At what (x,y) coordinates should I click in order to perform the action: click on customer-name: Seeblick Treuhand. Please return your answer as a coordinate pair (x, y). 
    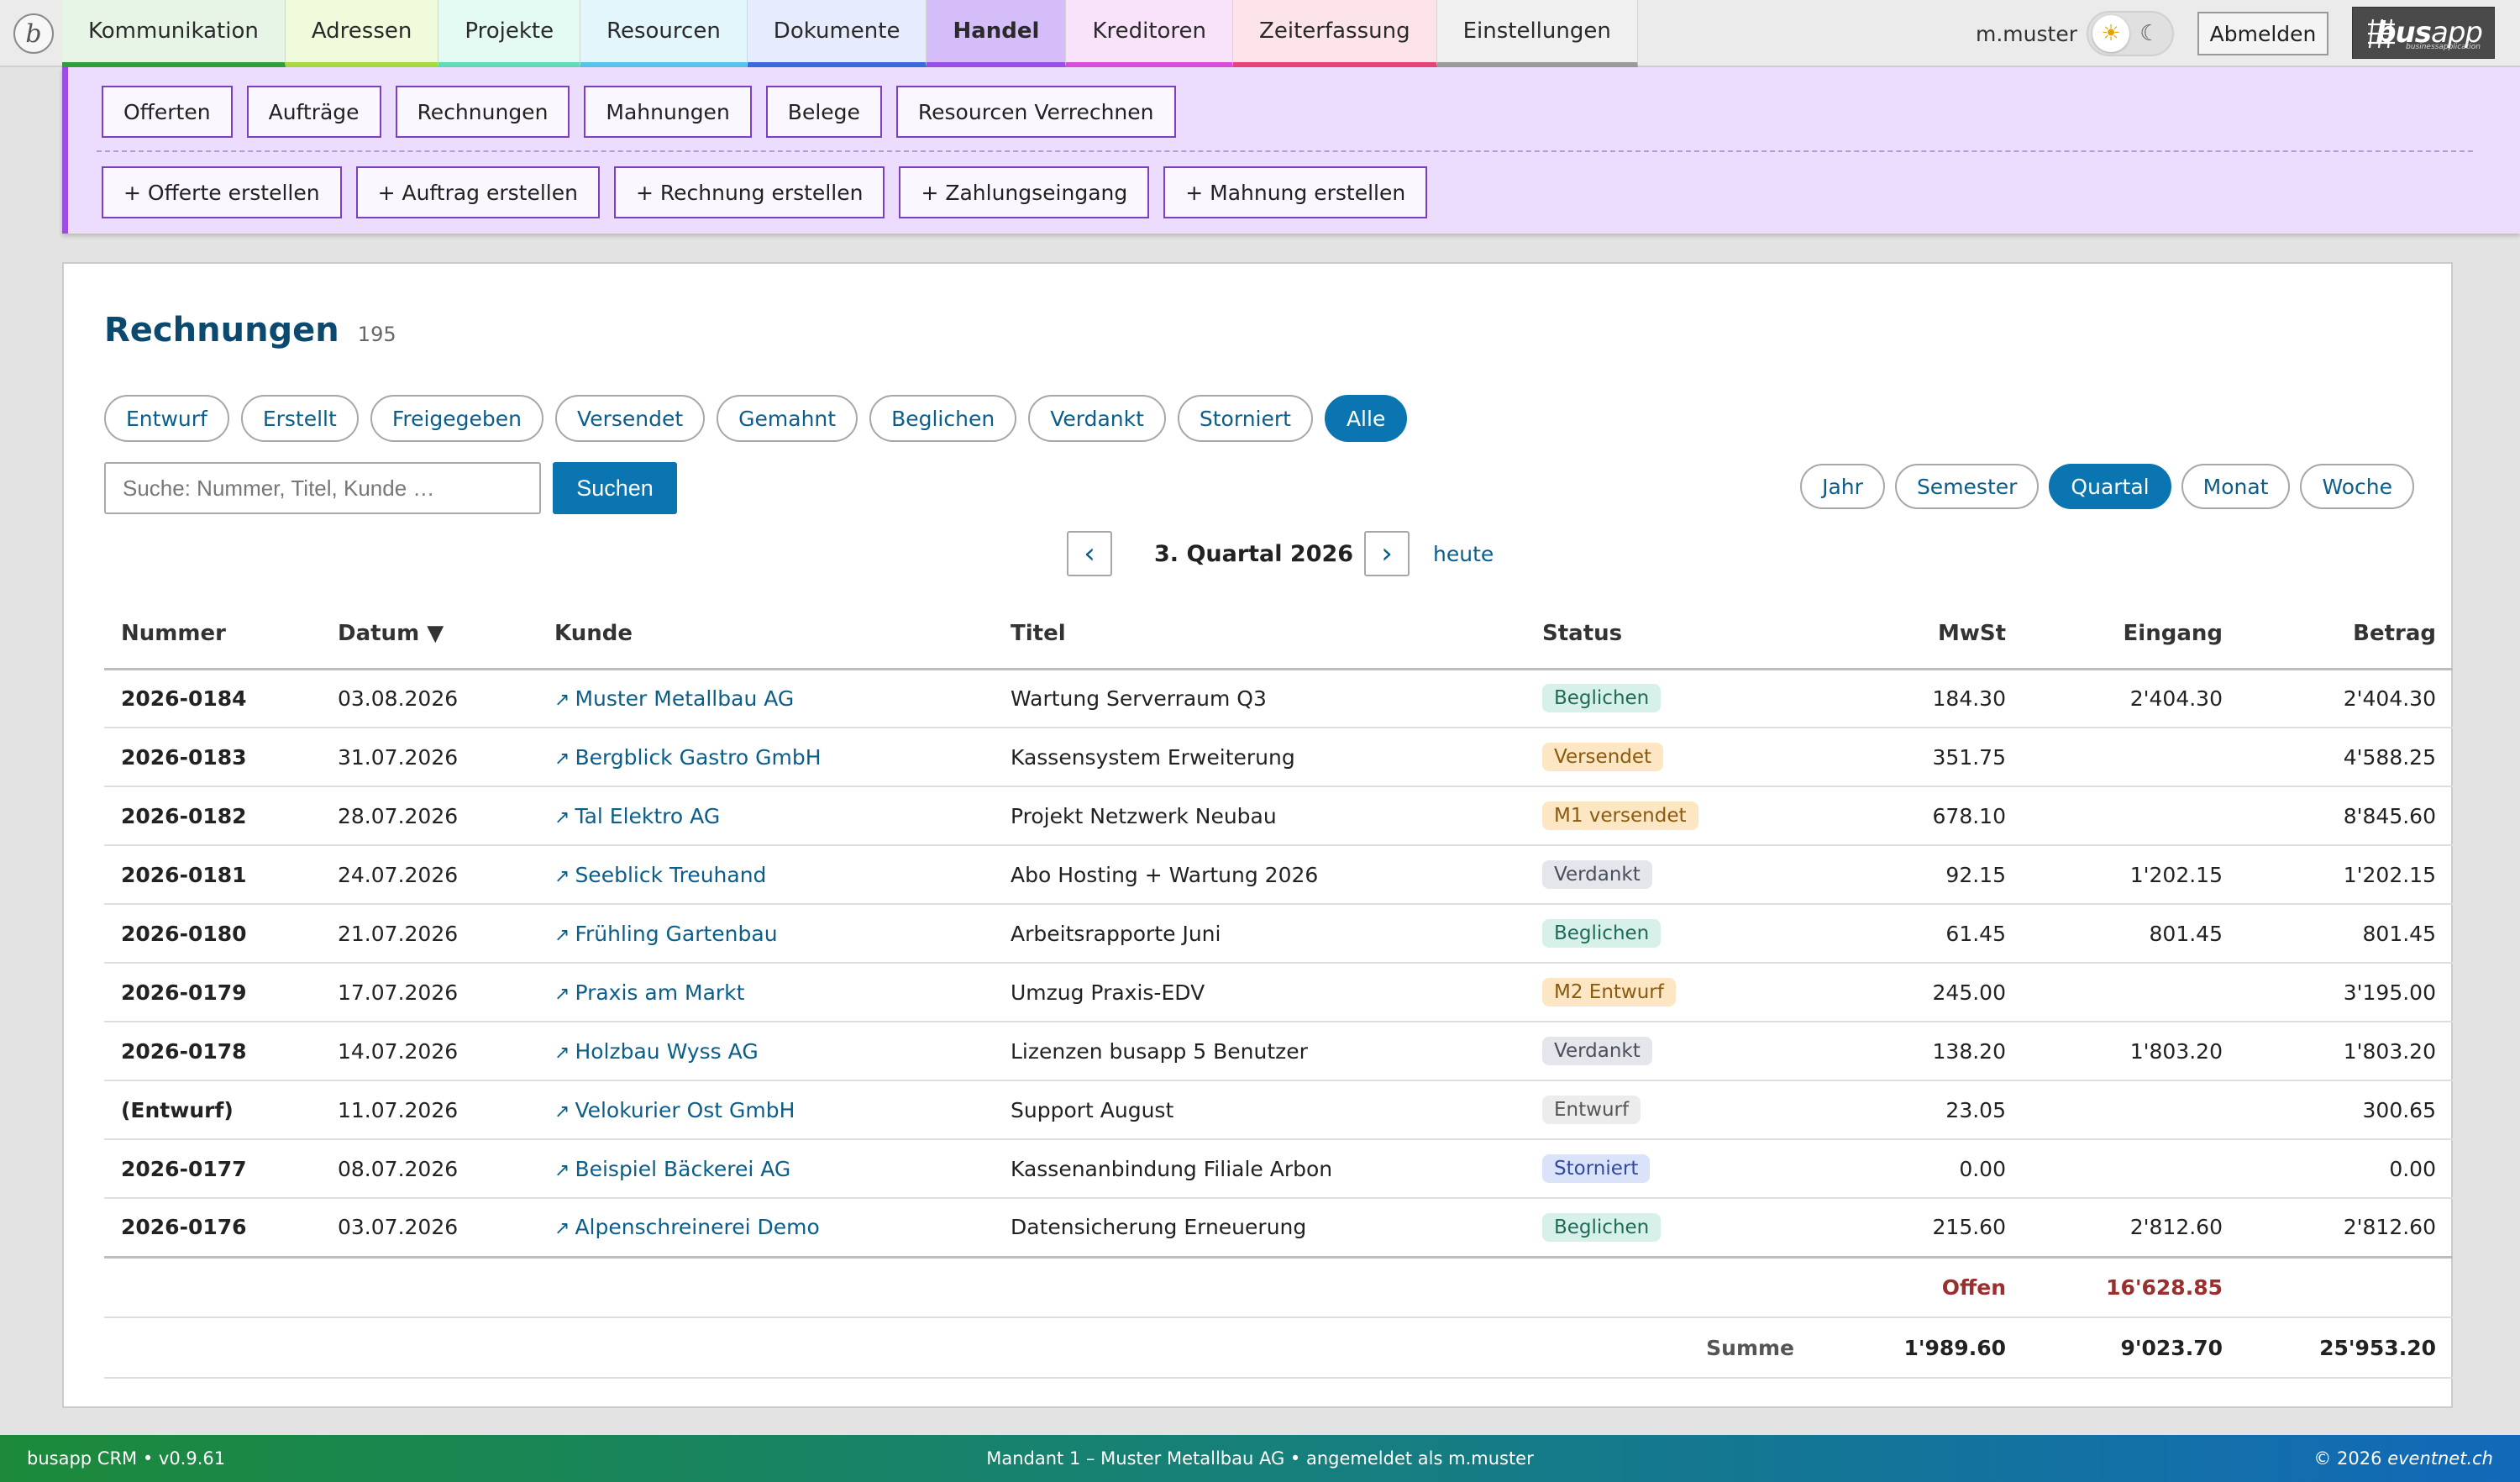
    Looking at the image, I should click on (670, 875).